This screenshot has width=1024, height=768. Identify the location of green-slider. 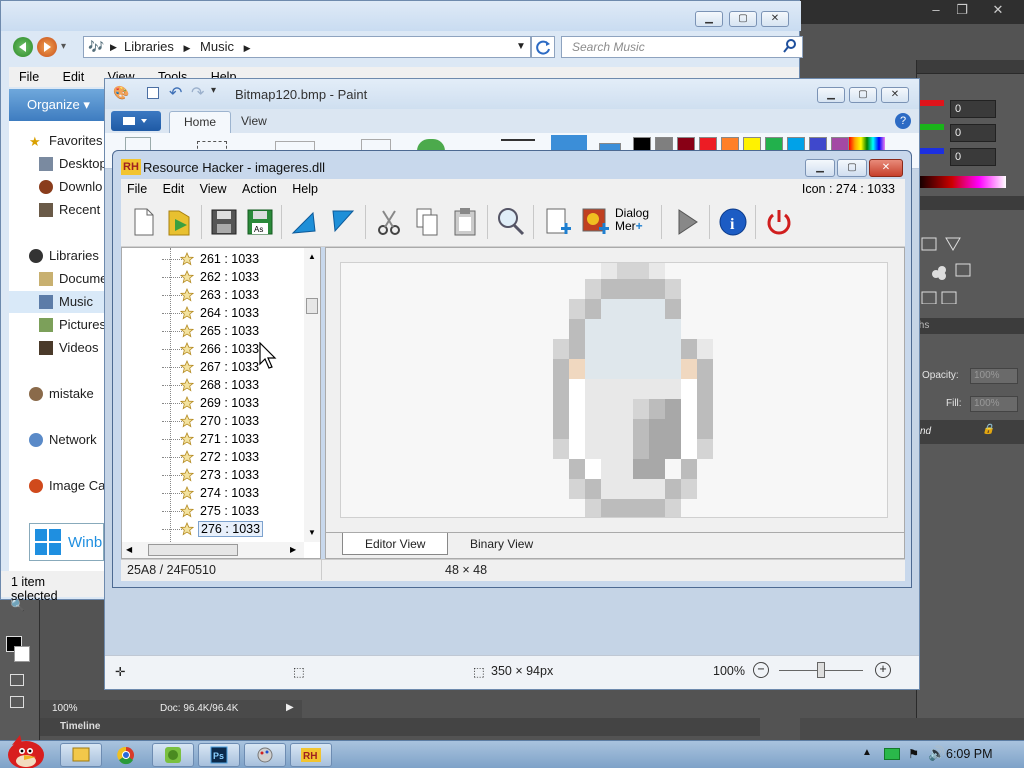
(932, 127).